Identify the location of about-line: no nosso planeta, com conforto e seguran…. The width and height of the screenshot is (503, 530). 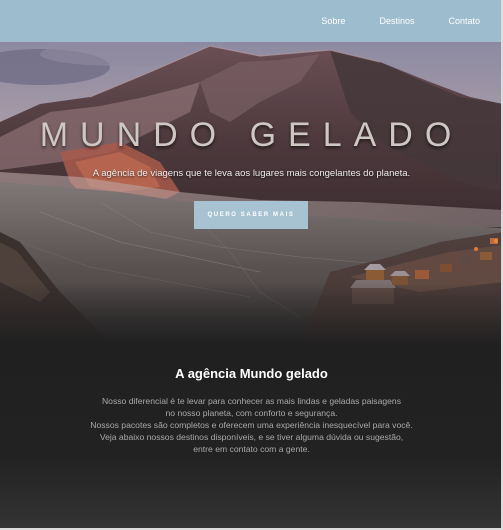
(251, 413).